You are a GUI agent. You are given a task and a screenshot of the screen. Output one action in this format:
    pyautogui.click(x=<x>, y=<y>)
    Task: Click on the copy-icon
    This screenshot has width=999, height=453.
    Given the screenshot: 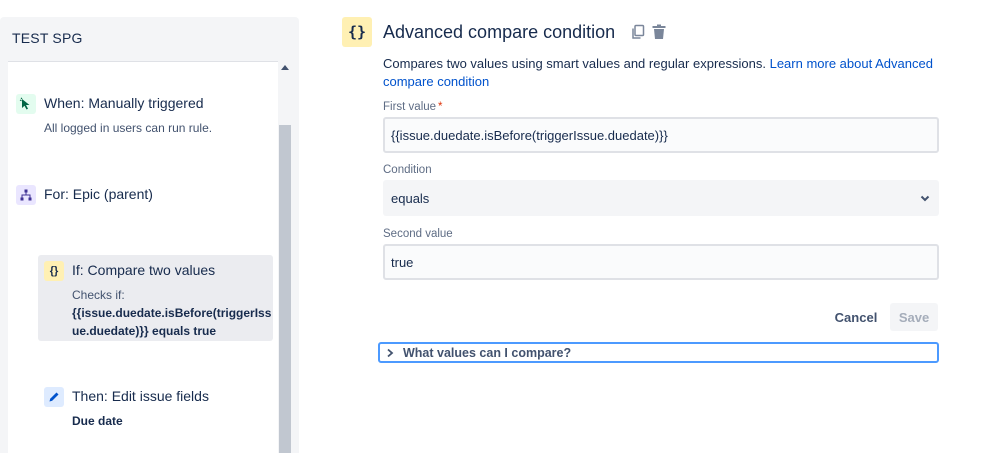 What is the action you would take?
    pyautogui.click(x=638, y=32)
    